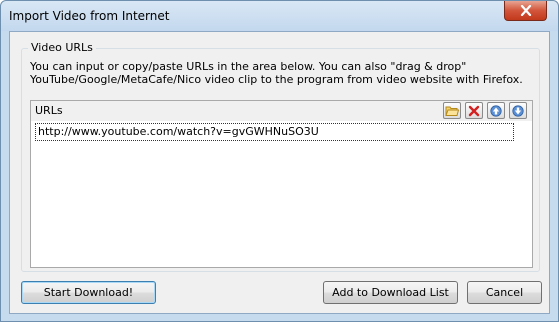 The image size is (559, 322). What do you see at coordinates (390, 292) in the screenshot?
I see `add-to-download-list-button: Add to Download List` at bounding box center [390, 292].